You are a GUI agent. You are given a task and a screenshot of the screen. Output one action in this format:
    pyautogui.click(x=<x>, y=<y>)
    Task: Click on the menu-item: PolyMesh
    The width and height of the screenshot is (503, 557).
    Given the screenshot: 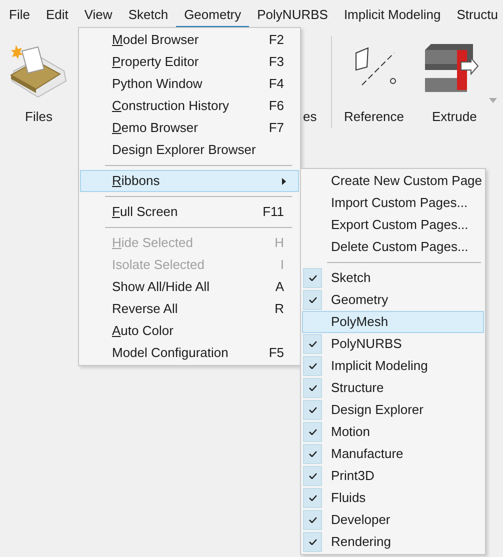 What is the action you would take?
    pyautogui.click(x=393, y=322)
    